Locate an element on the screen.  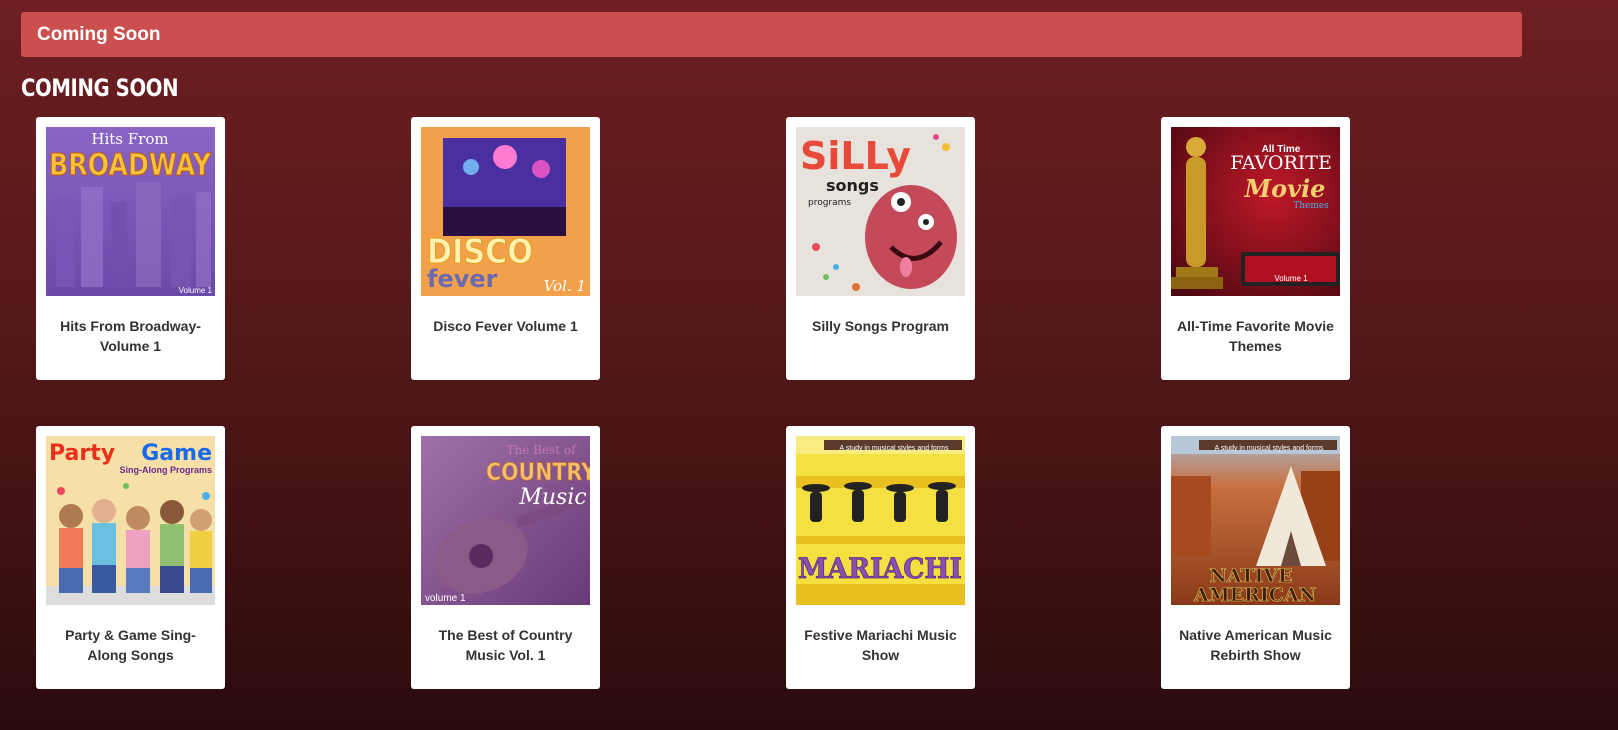
cover-text: The Best of is located at coordinates (541, 450).